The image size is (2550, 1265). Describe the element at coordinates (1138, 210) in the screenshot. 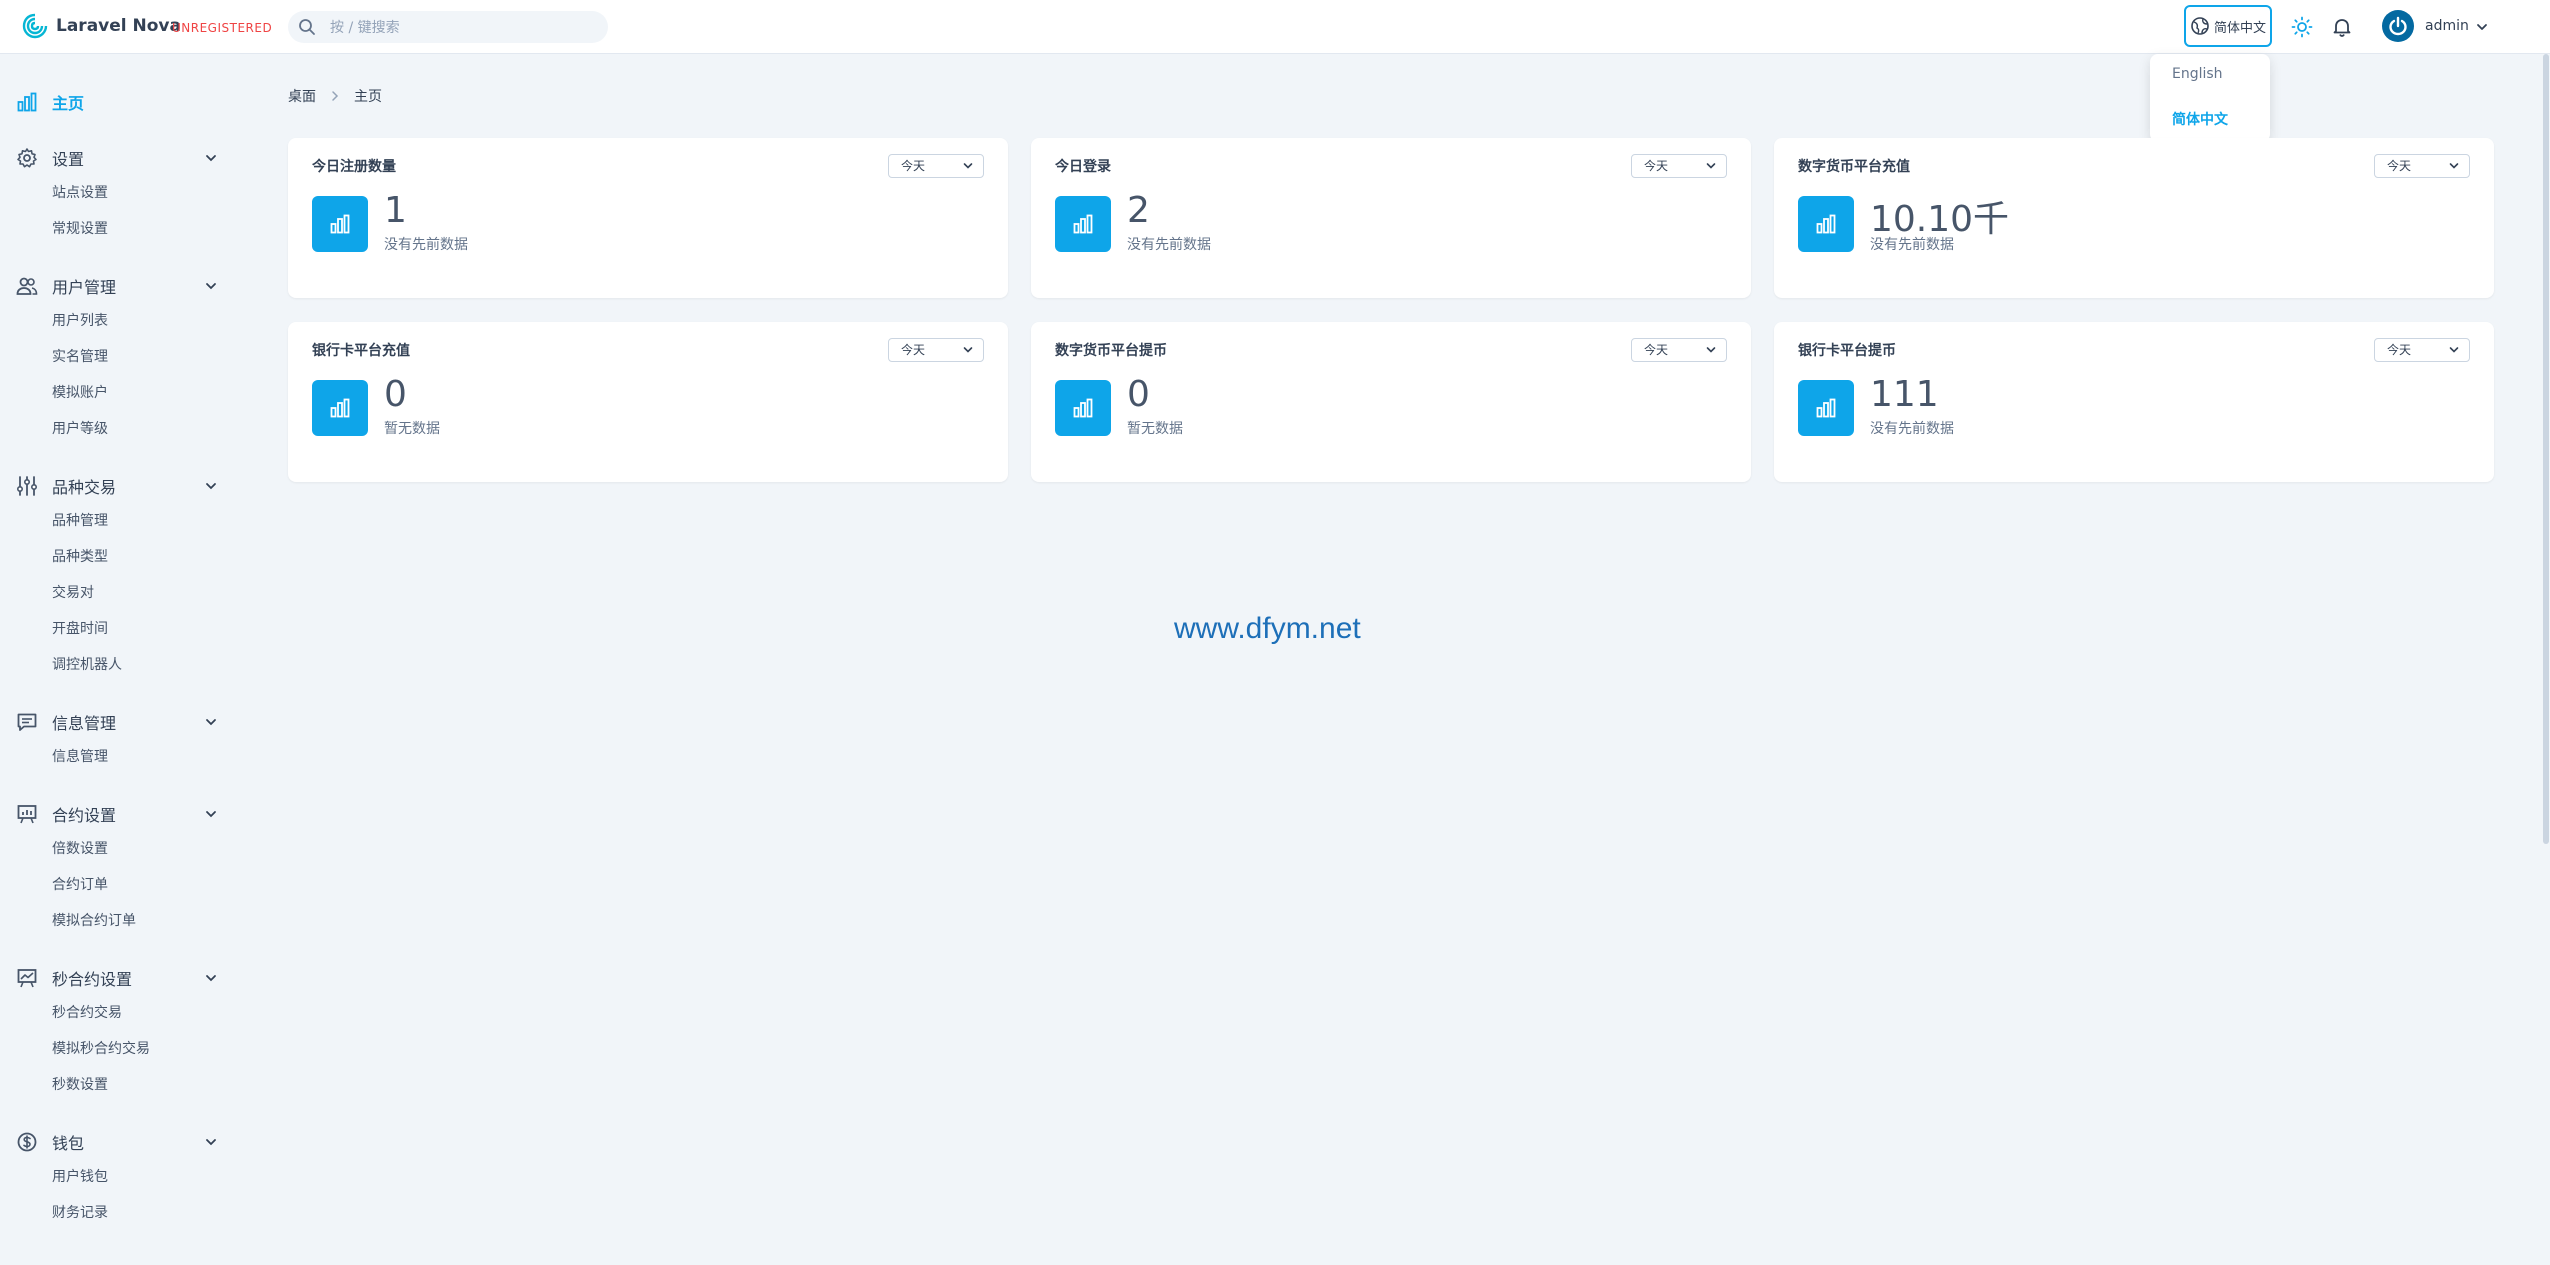

I see `metric-value: 2` at that location.